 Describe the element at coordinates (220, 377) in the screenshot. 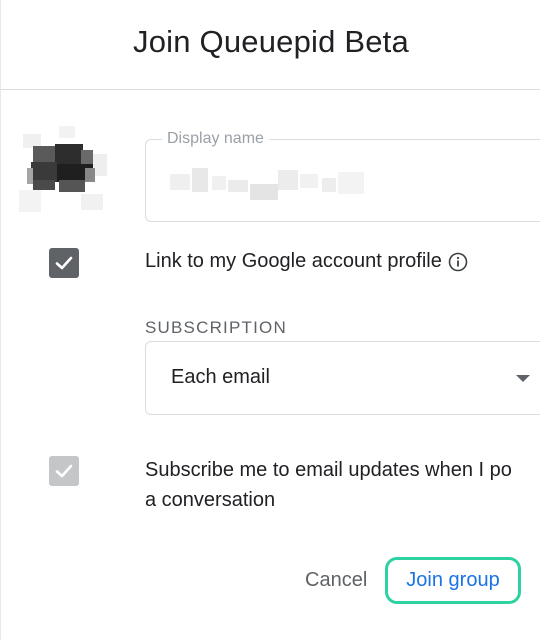

I see `subscription-selected-value: Each email` at that location.